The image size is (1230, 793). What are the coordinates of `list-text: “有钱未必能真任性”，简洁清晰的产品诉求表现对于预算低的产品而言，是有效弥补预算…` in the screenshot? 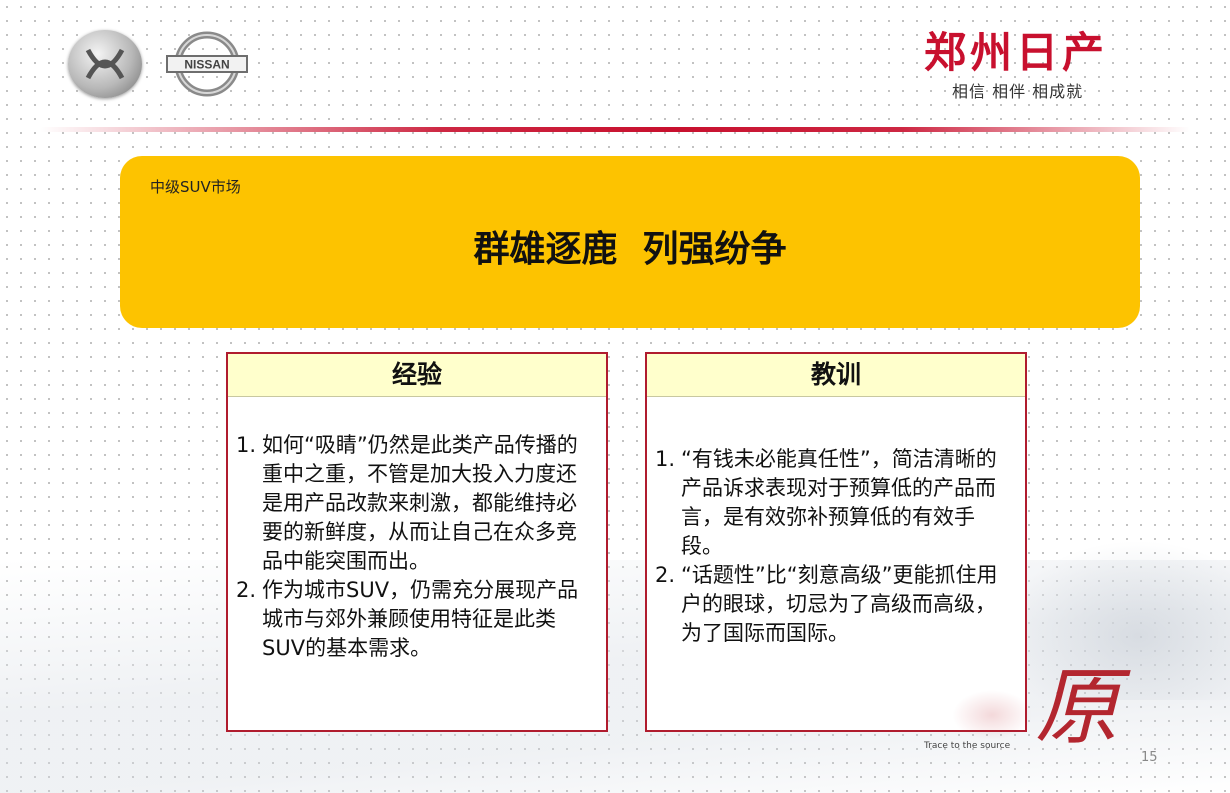 It's located at (839, 502).